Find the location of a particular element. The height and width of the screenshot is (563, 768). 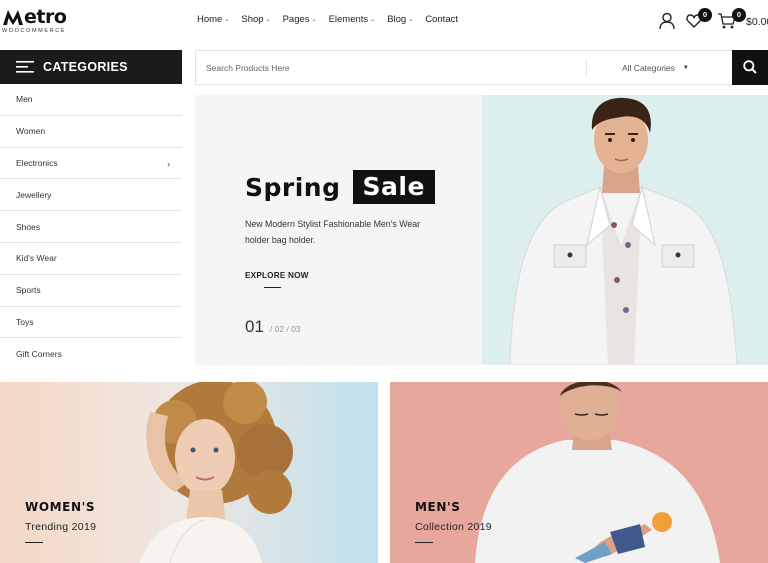

category-label: Electronics is located at coordinates (37, 162).